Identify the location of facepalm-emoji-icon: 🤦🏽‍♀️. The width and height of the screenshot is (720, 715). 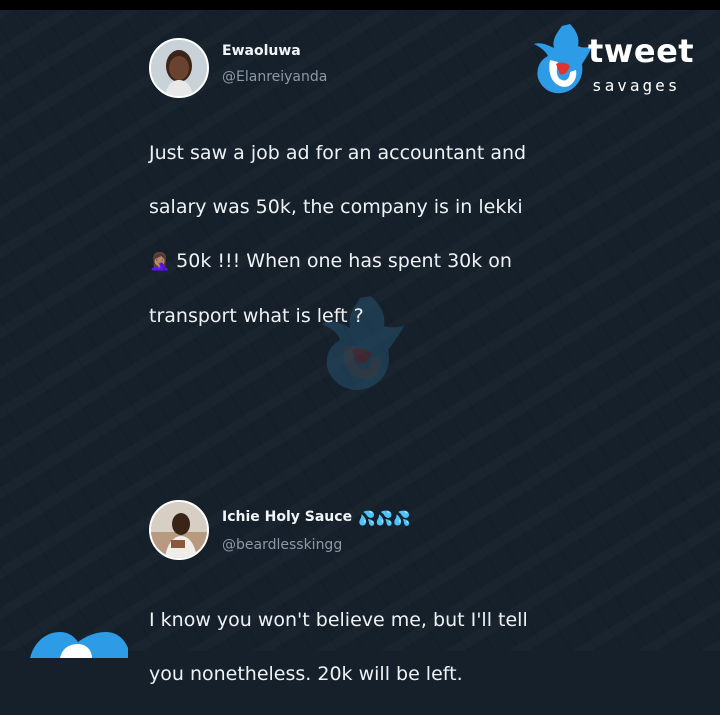
(160, 262).